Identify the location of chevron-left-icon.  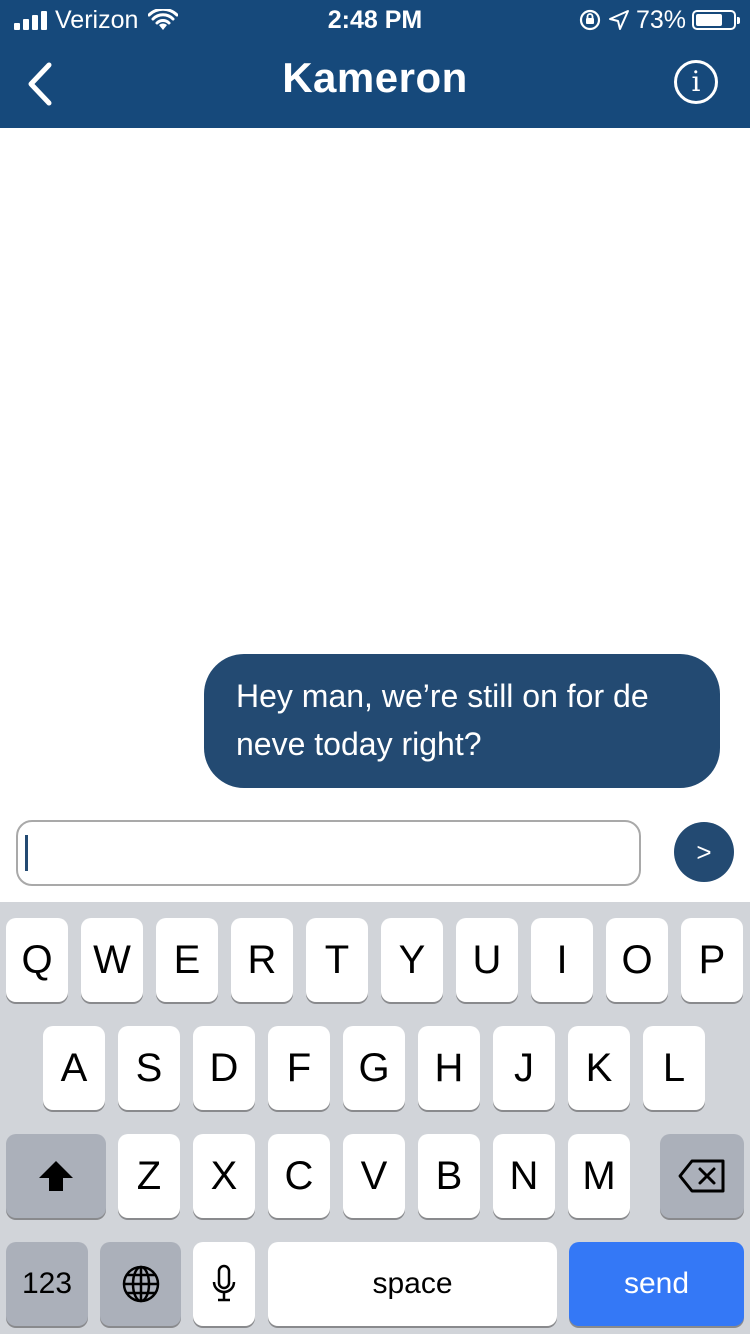
(40, 84).